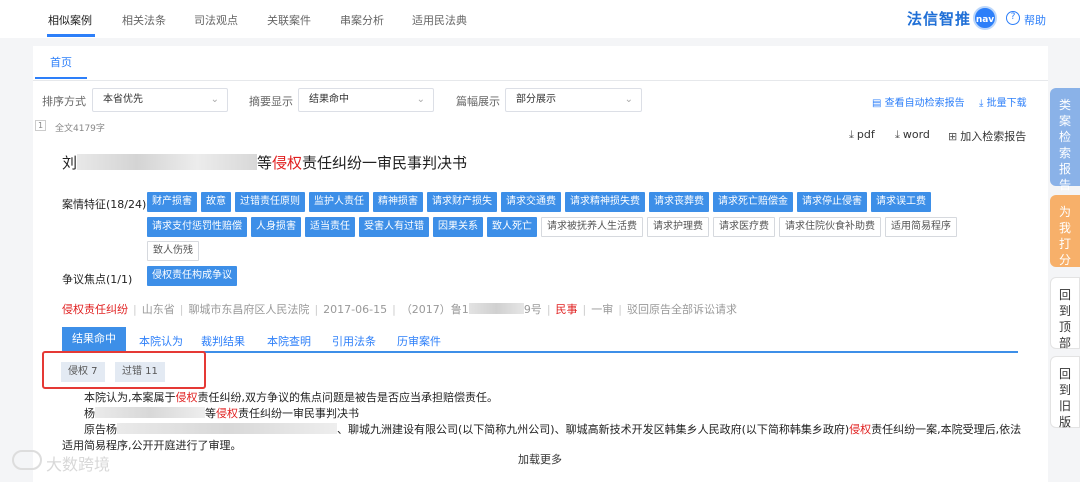 This screenshot has width=1080, height=482. Describe the element at coordinates (678, 227) in the screenshot. I see `feature-tag: 请求护理费` at that location.